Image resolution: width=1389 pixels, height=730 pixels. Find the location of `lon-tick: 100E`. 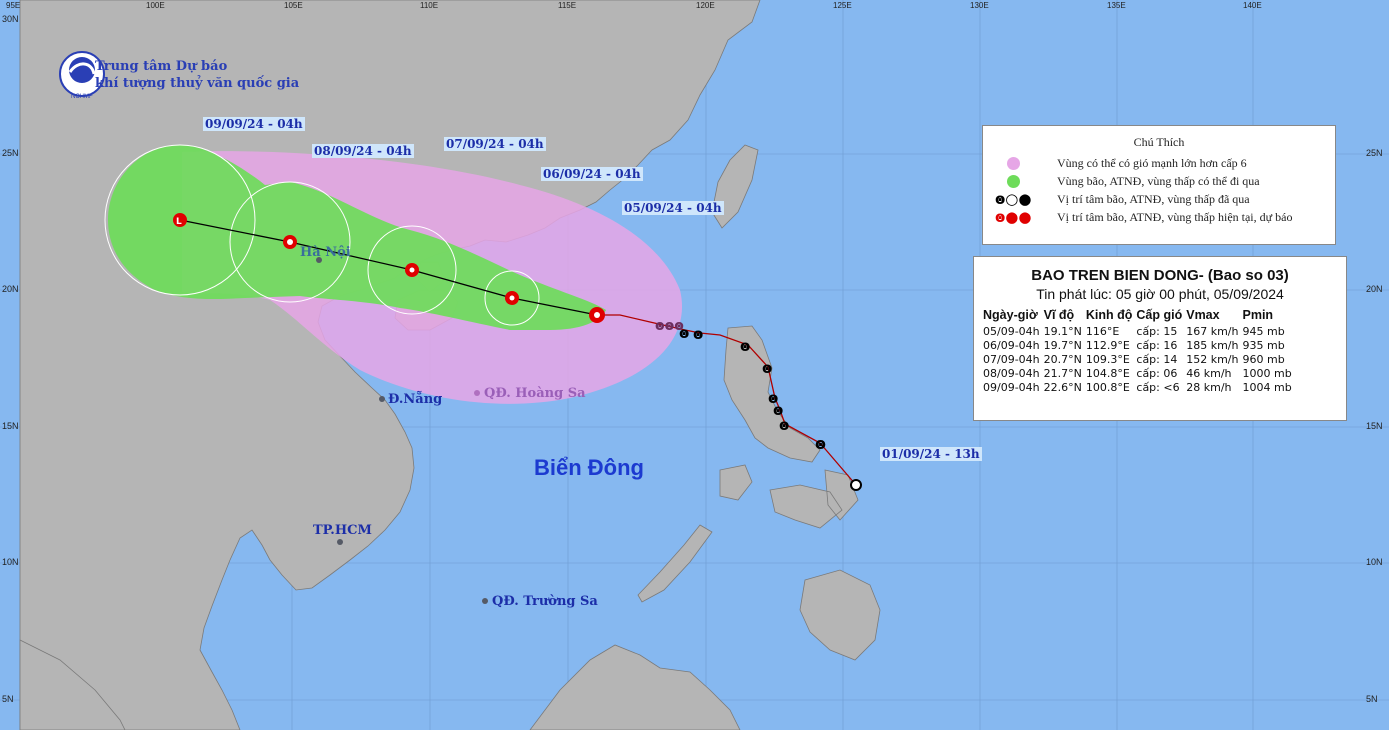

lon-tick: 100E is located at coordinates (155, 5).